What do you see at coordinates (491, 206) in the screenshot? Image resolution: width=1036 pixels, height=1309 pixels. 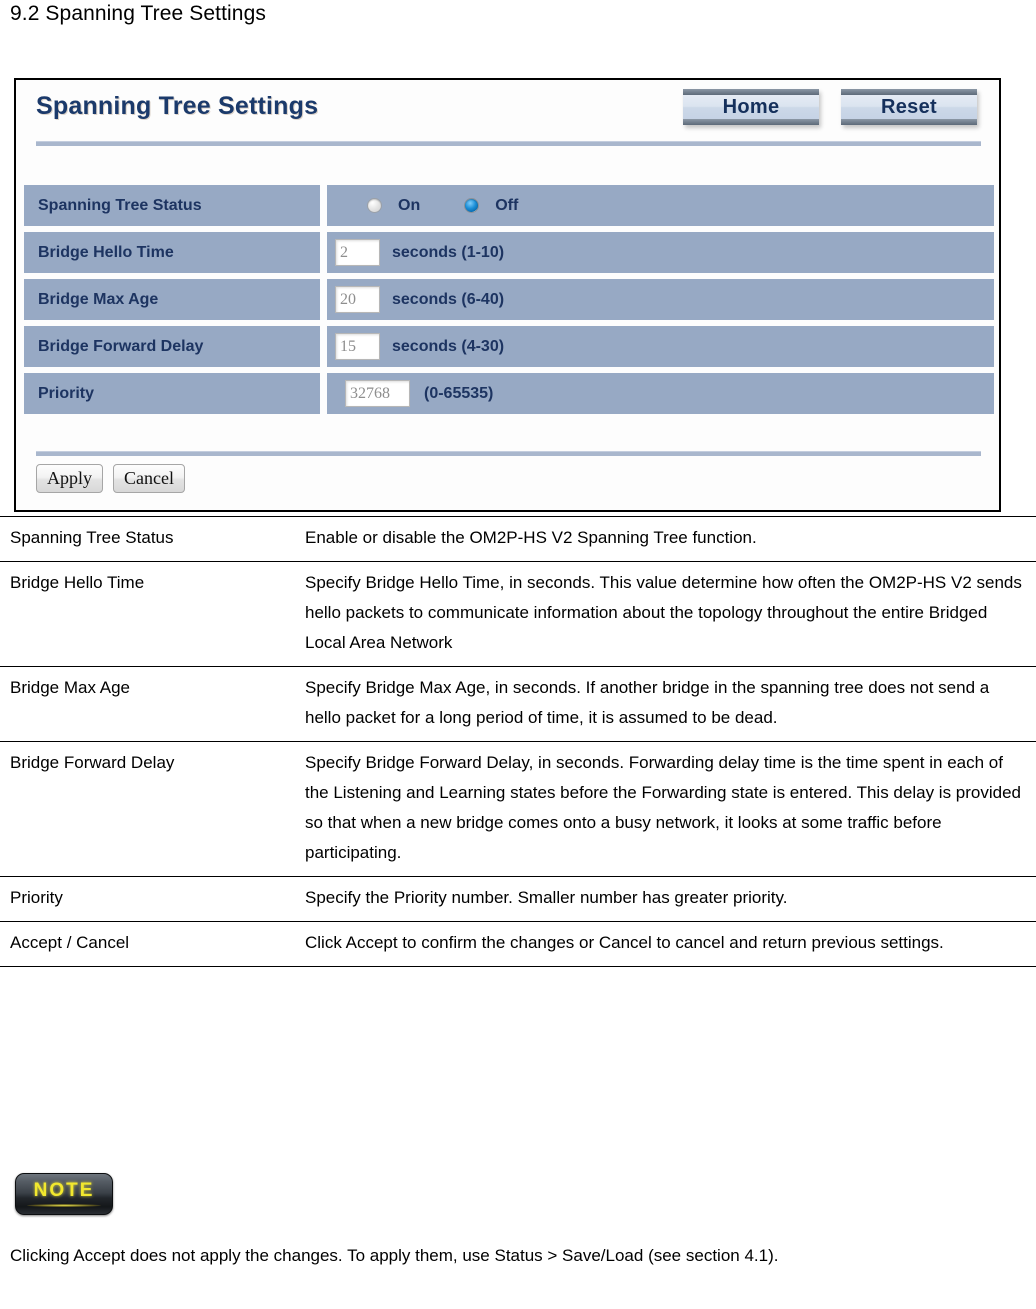 I see `radio-option-off: Off` at bounding box center [491, 206].